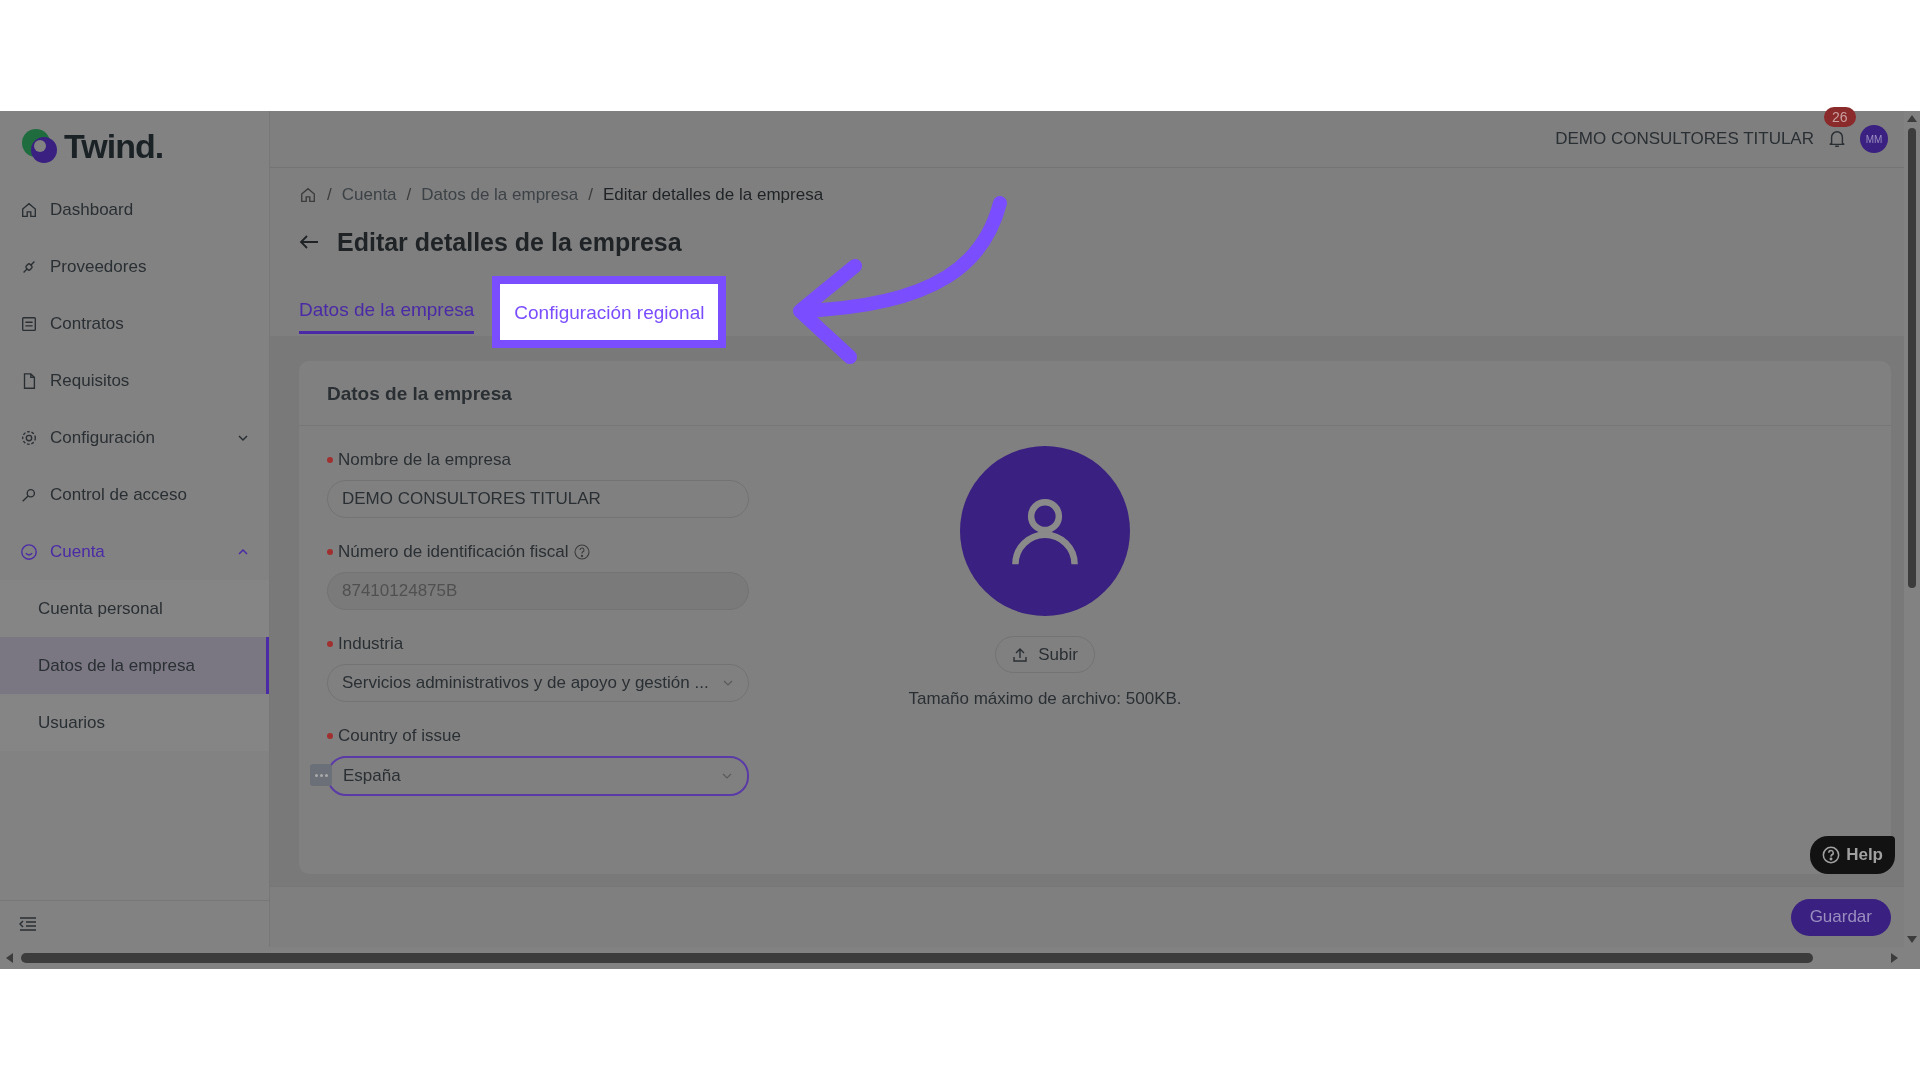 The image size is (1920, 1080). I want to click on sidebar-item: Cuenta, so click(134, 551).